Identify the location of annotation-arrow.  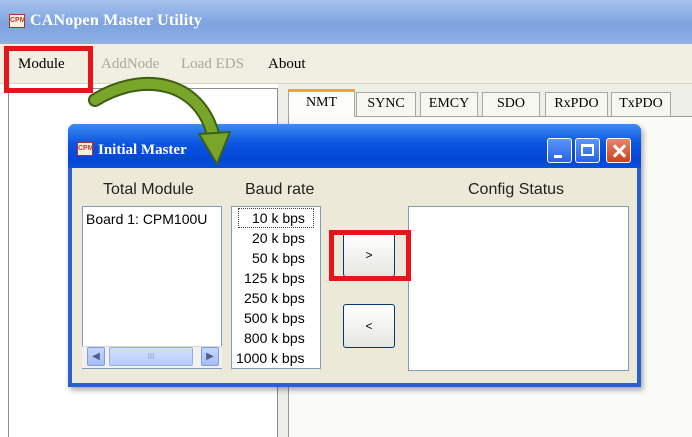
(159, 120).